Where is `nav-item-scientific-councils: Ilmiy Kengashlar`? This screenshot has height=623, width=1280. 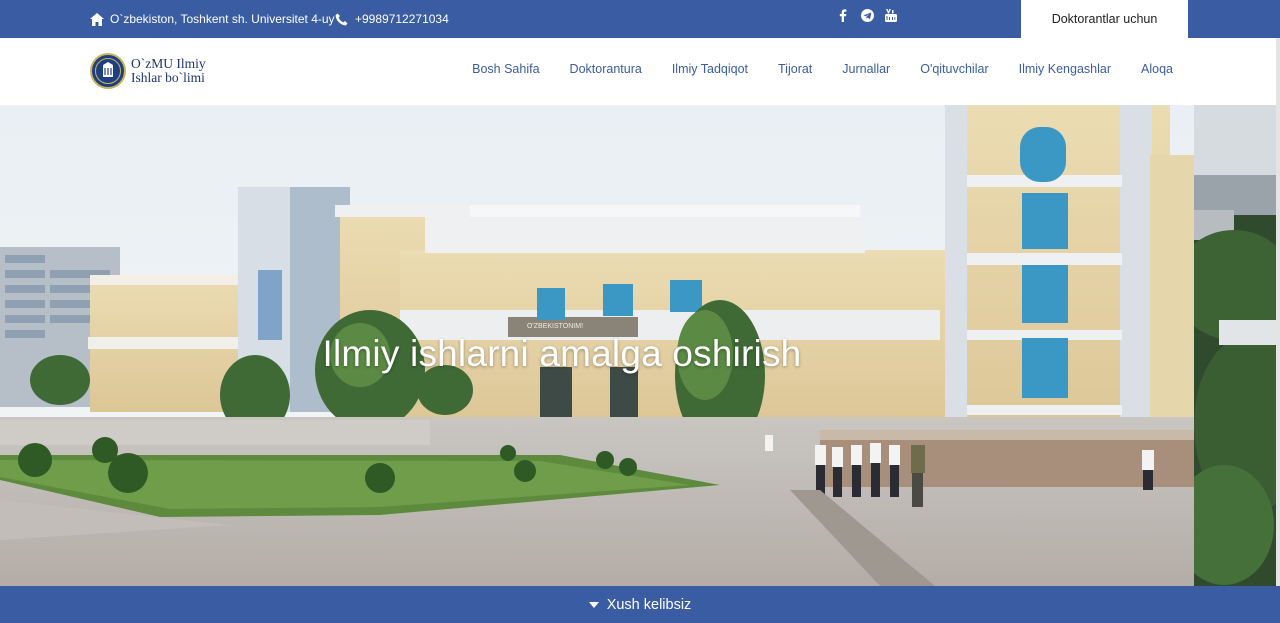 nav-item-scientific-councils: Ilmiy Kengashlar is located at coordinates (1065, 69).